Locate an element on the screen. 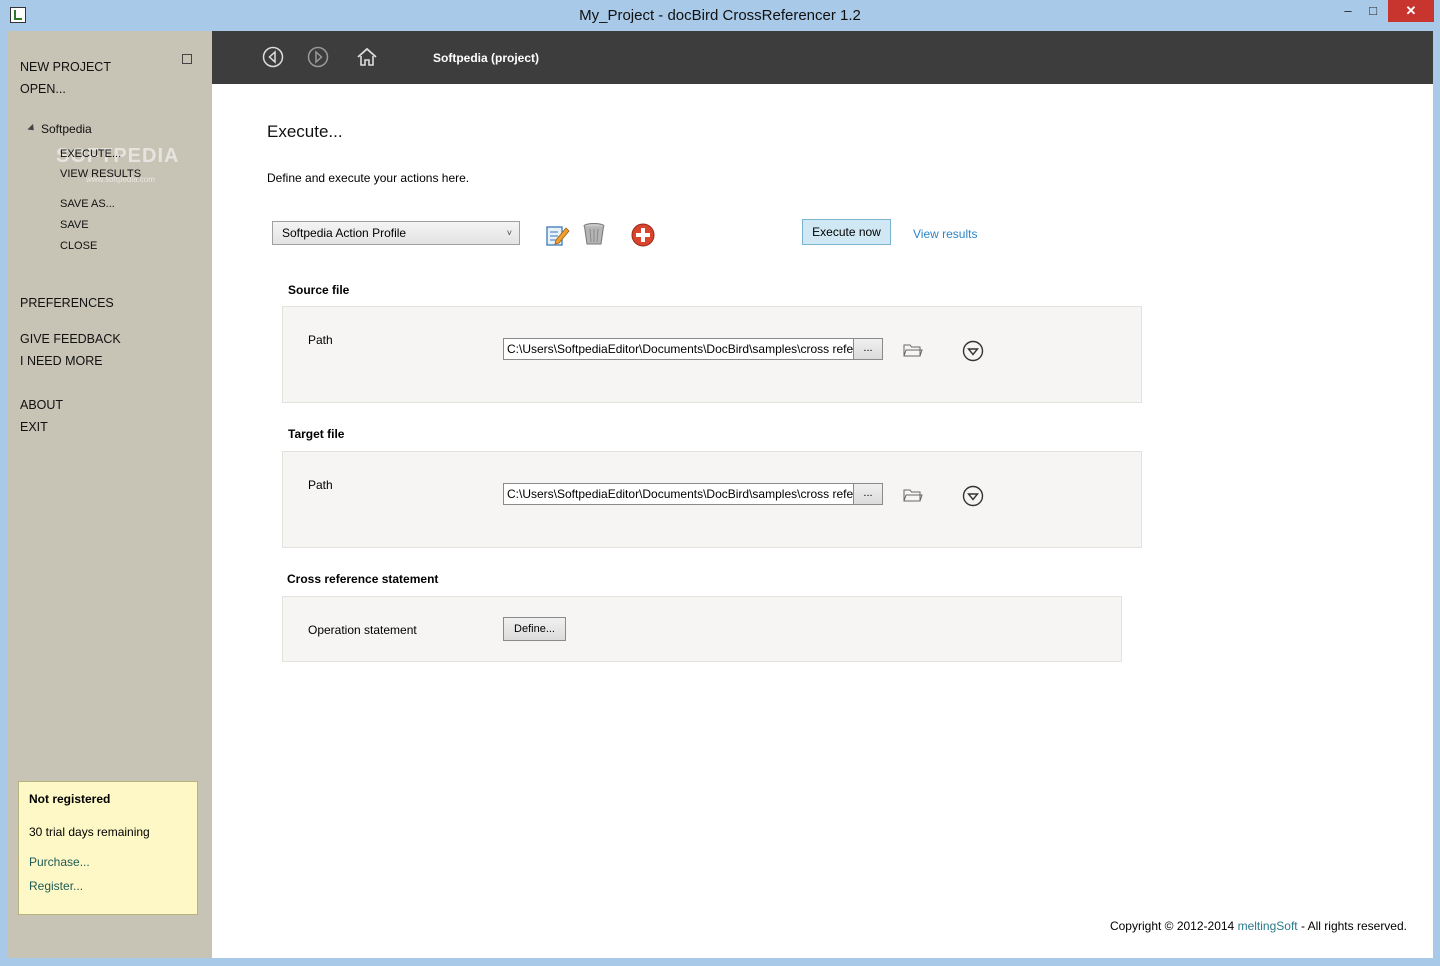 The width and height of the screenshot is (1440, 966). home-icon is located at coordinates (367, 57).